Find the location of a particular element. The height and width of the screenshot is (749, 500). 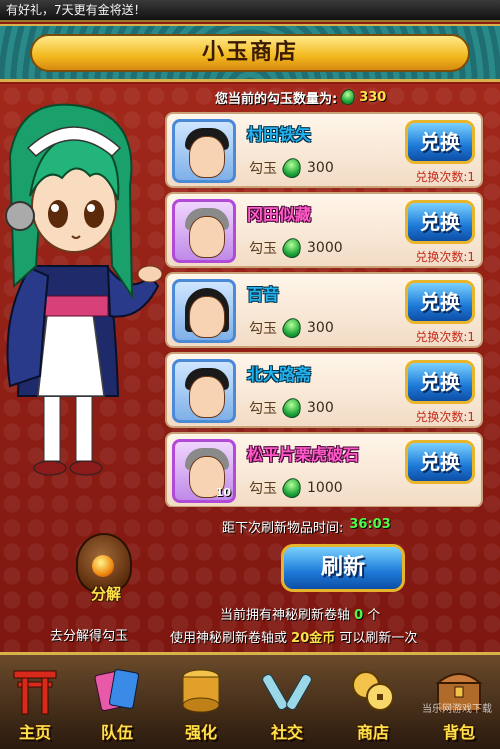

gem-balance-label: 您当前的勾玉数量为: is located at coordinates (276, 99).